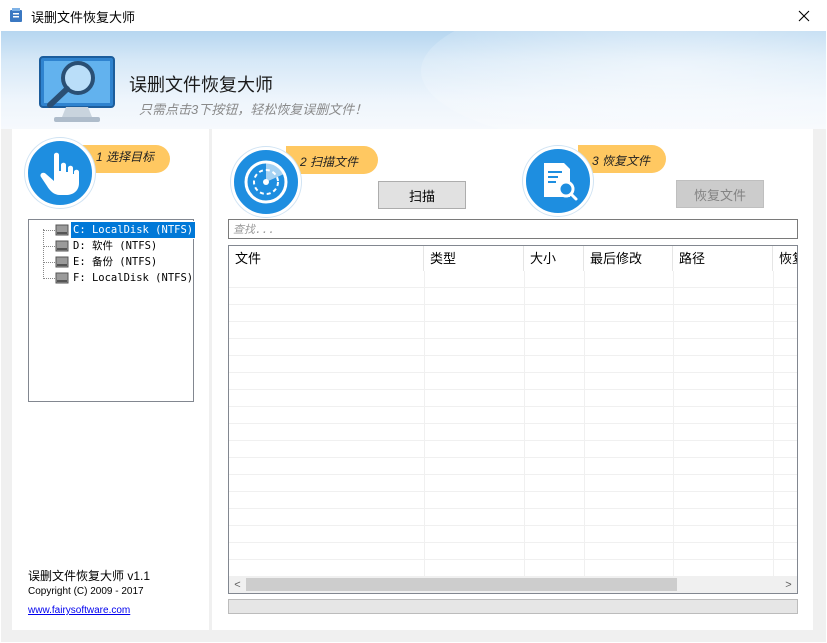 The image size is (827, 643). I want to click on monitor-magnifier-icon, so click(77, 89).